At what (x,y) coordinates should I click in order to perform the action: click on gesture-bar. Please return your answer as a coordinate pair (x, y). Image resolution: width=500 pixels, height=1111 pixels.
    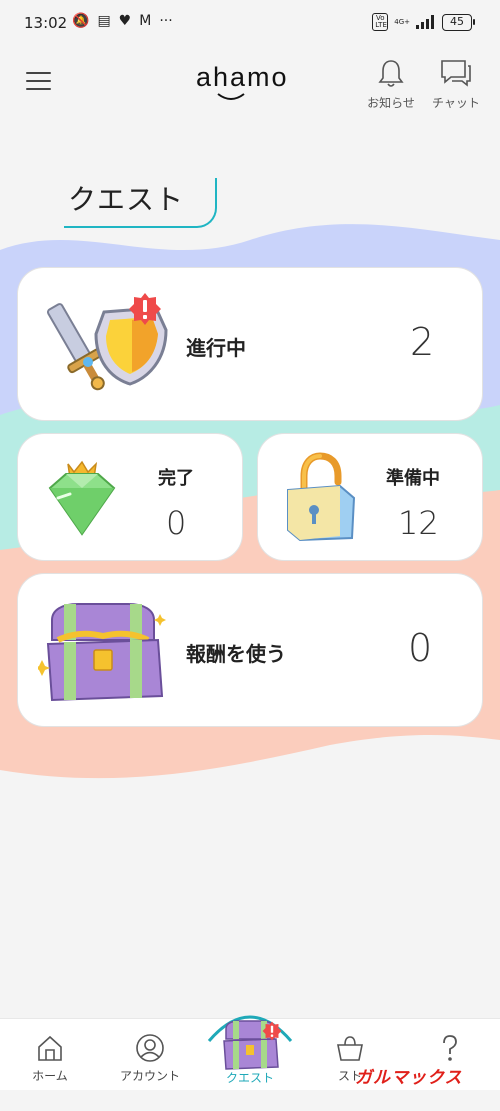
    Looking at the image, I should click on (250, 1100).